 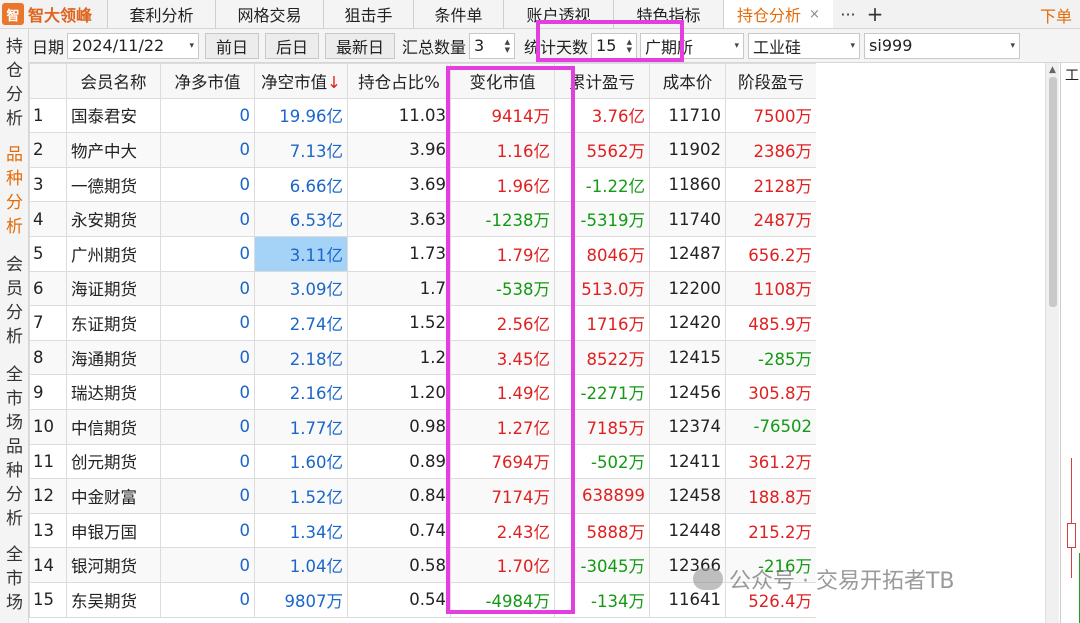 I want to click on nav-char: 品, so click(x=14, y=447).